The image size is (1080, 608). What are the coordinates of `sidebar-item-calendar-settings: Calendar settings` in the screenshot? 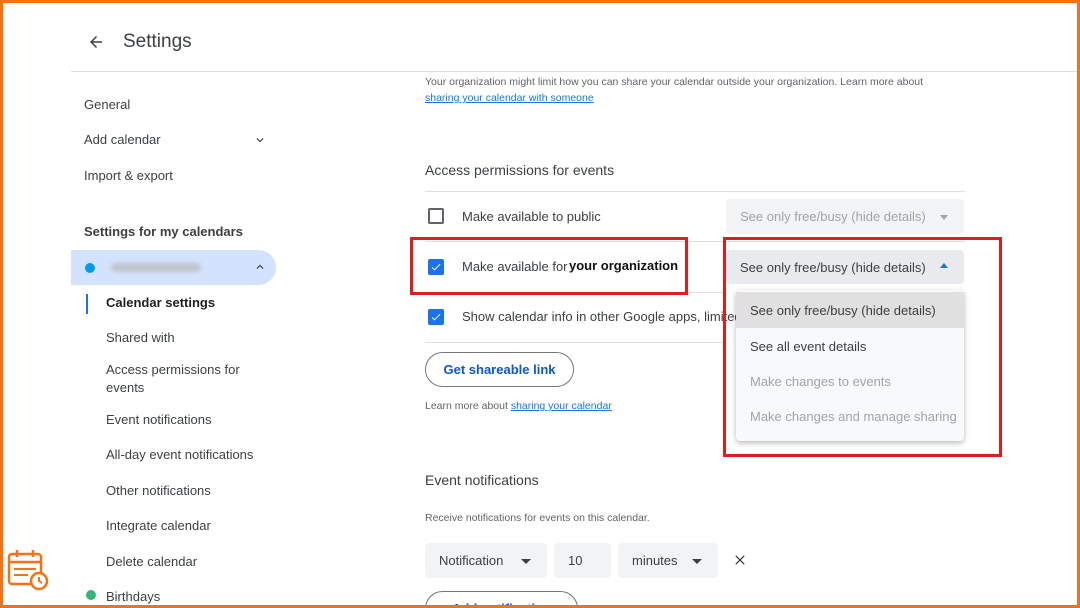 It's located at (160, 303).